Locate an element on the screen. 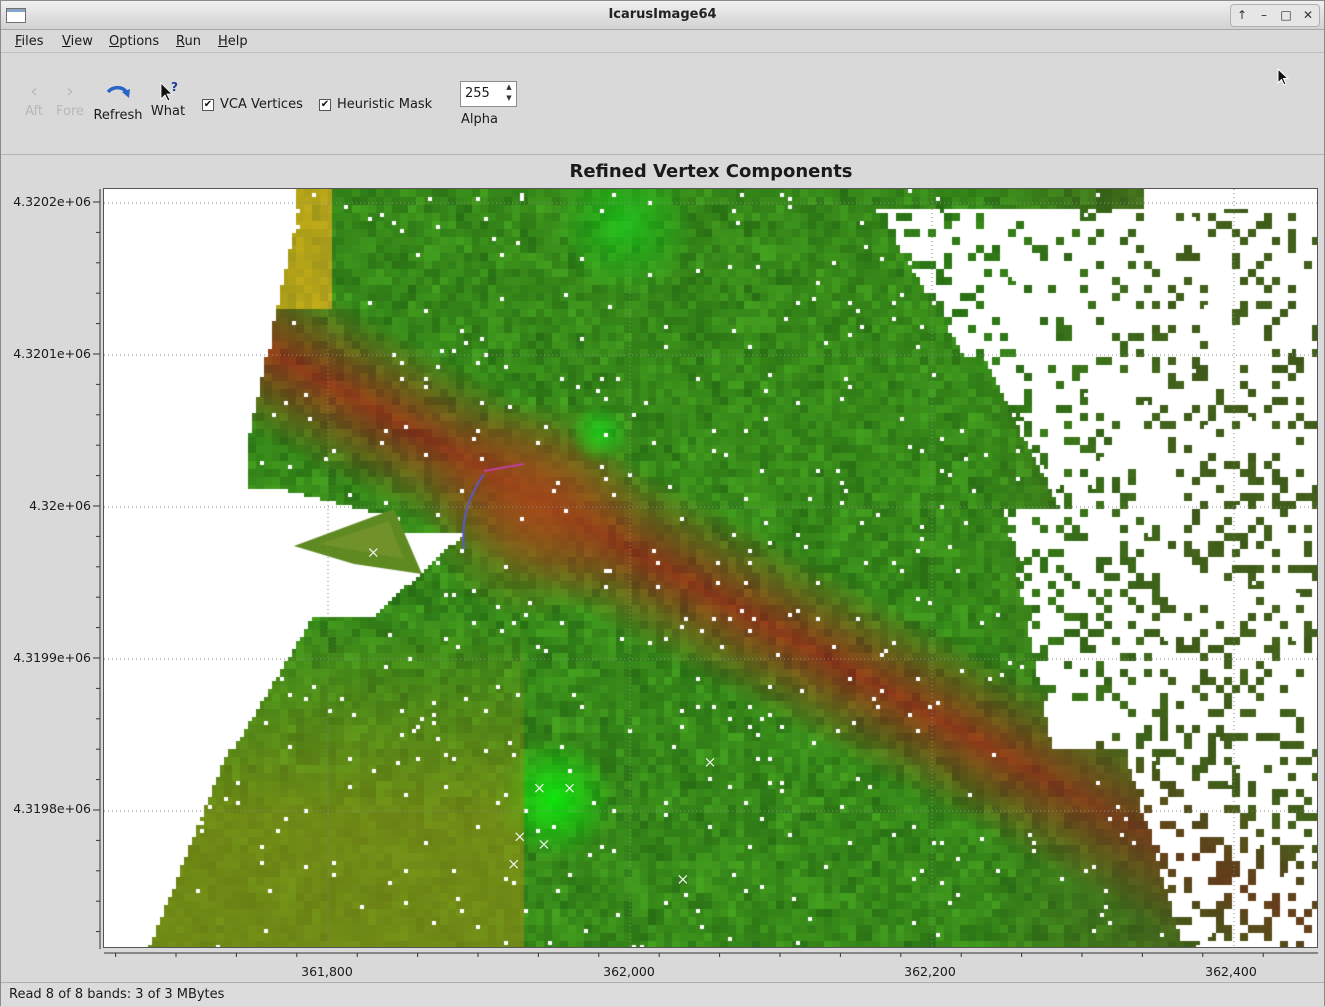 This screenshot has width=1325, height=1007. y-tick-label: 4.32e+06 is located at coordinates (60, 505).